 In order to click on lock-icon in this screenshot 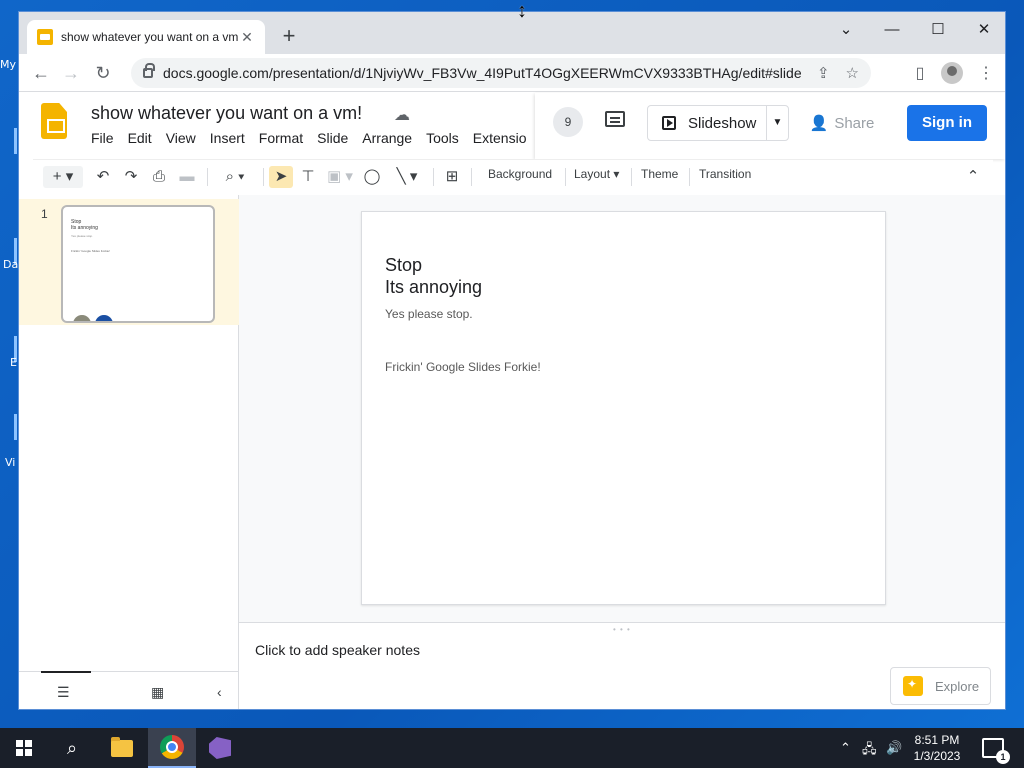, I will do `click(149, 70)`.